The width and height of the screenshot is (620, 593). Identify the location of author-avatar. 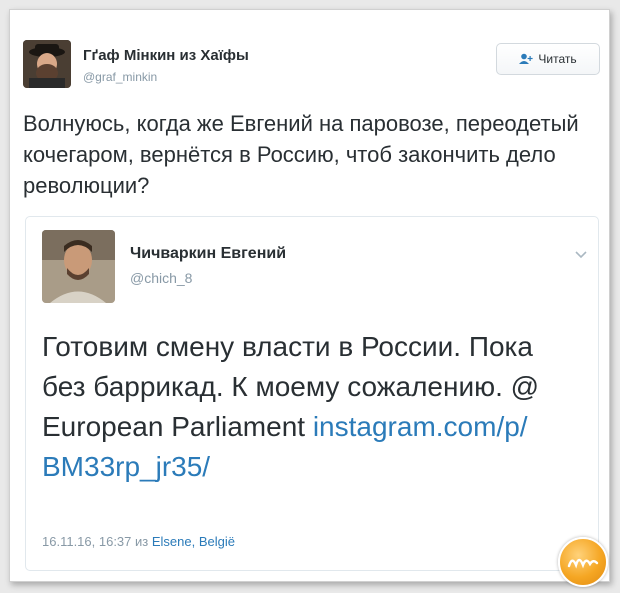
(47, 64).